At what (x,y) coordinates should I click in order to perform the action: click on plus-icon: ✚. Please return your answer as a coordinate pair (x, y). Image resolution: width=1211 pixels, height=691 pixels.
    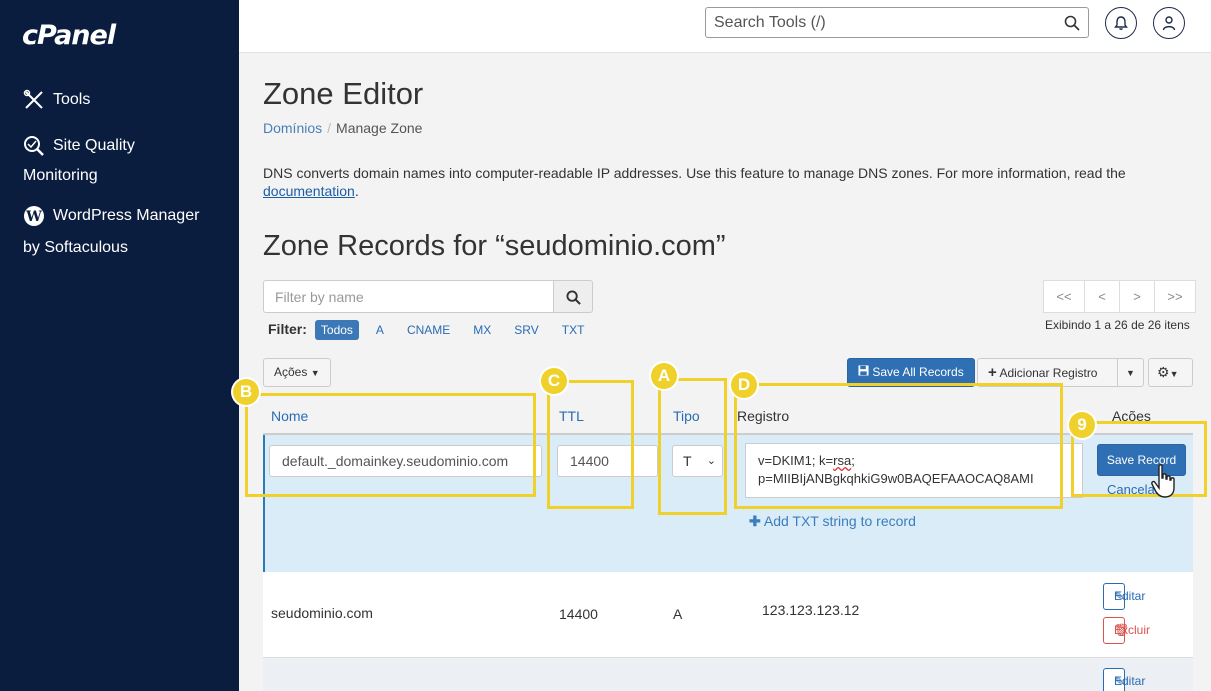
    Looking at the image, I should click on (755, 521).